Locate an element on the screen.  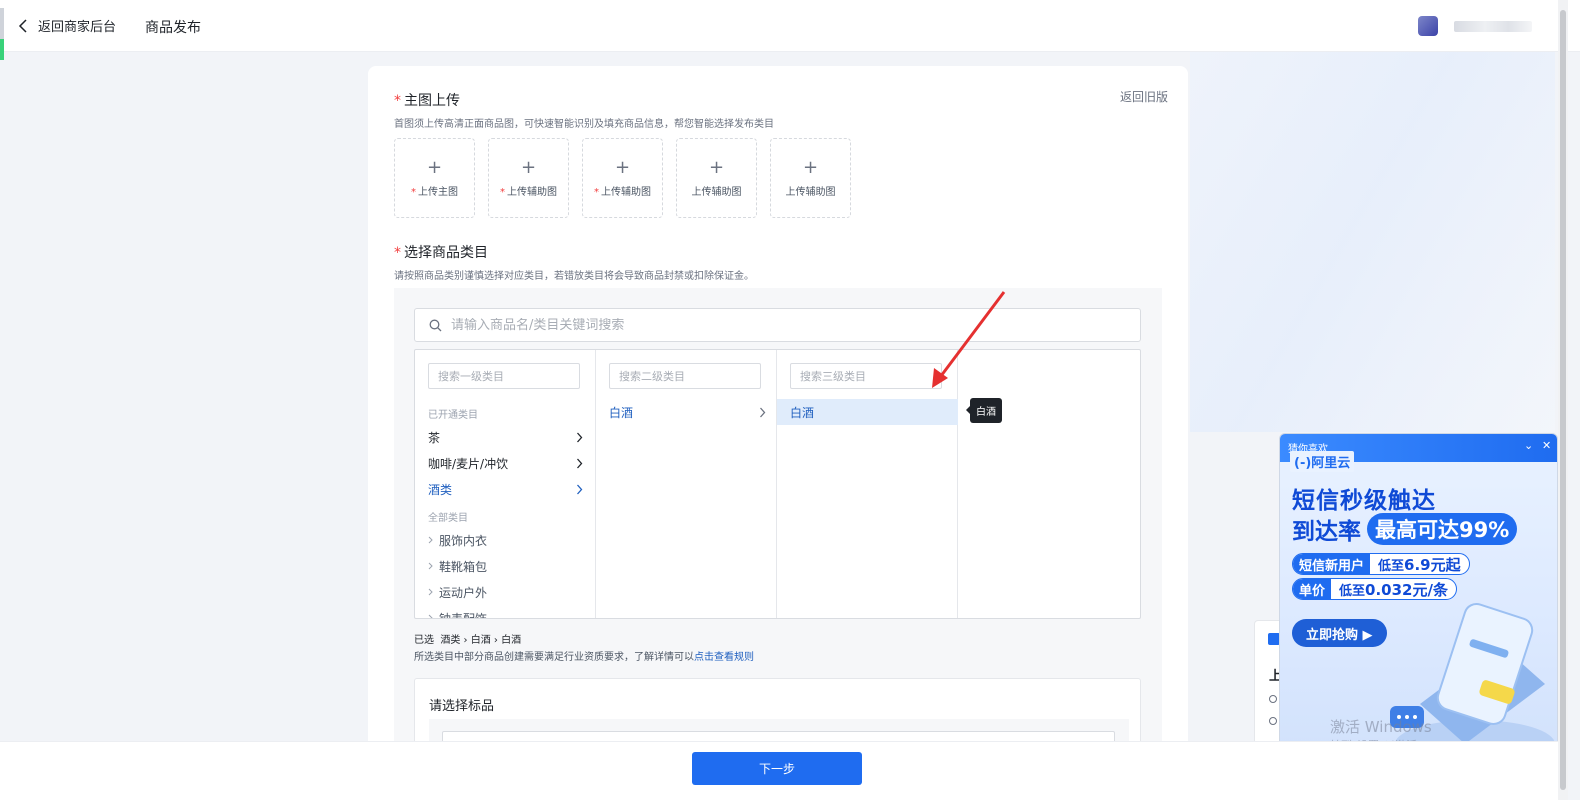
all-category-label: 服饰内衣 is located at coordinates (463, 540).